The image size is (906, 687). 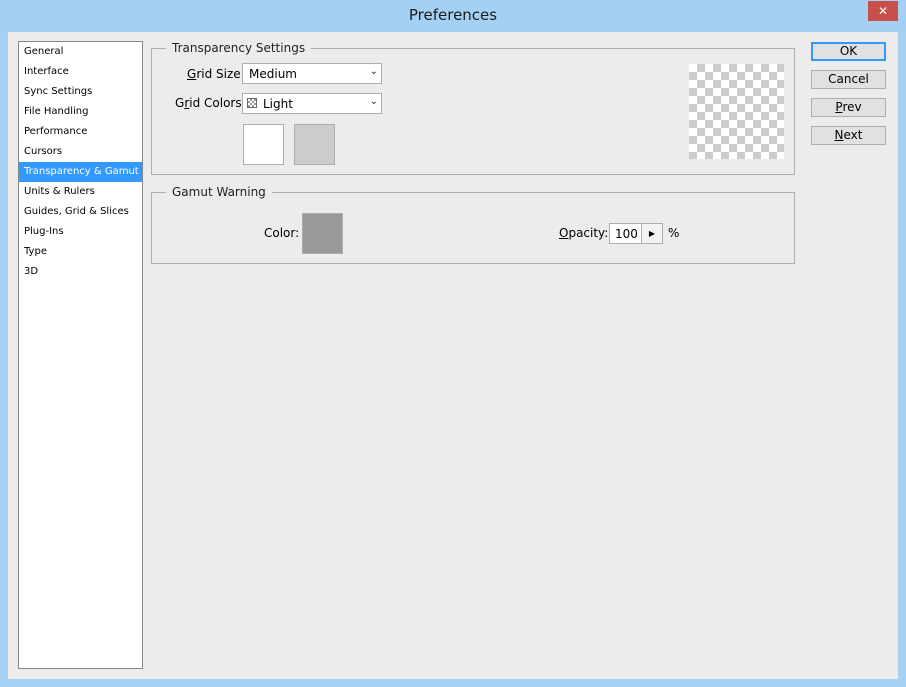 I want to click on checker-swatch-icon, so click(x=252, y=103).